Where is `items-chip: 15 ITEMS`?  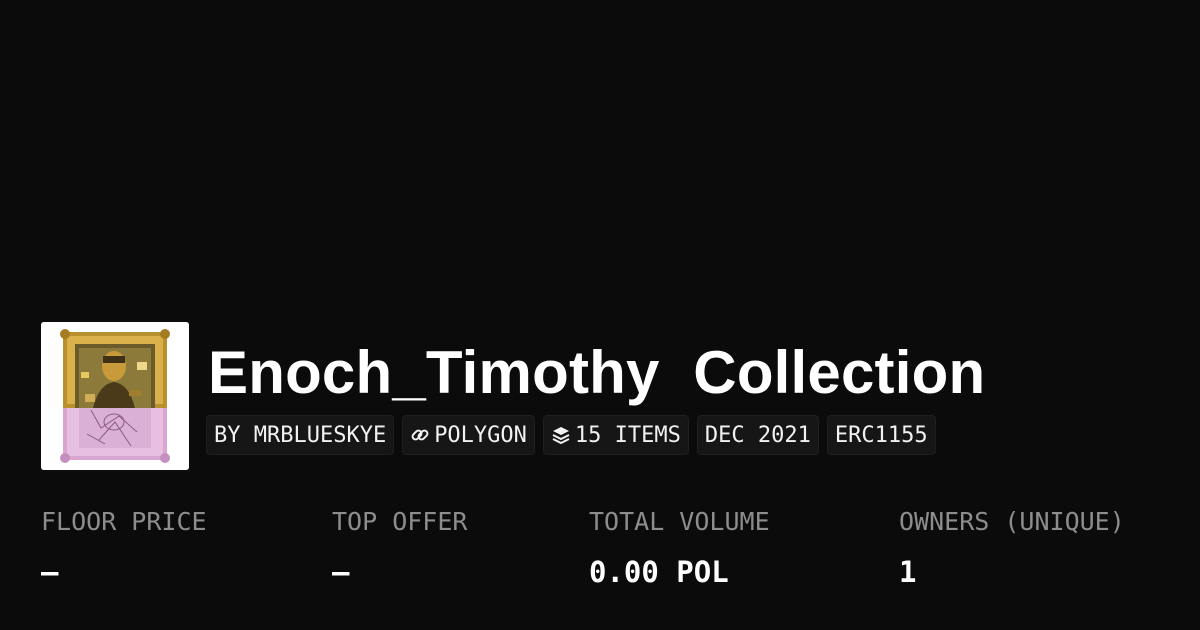 items-chip: 15 ITEMS is located at coordinates (615, 435).